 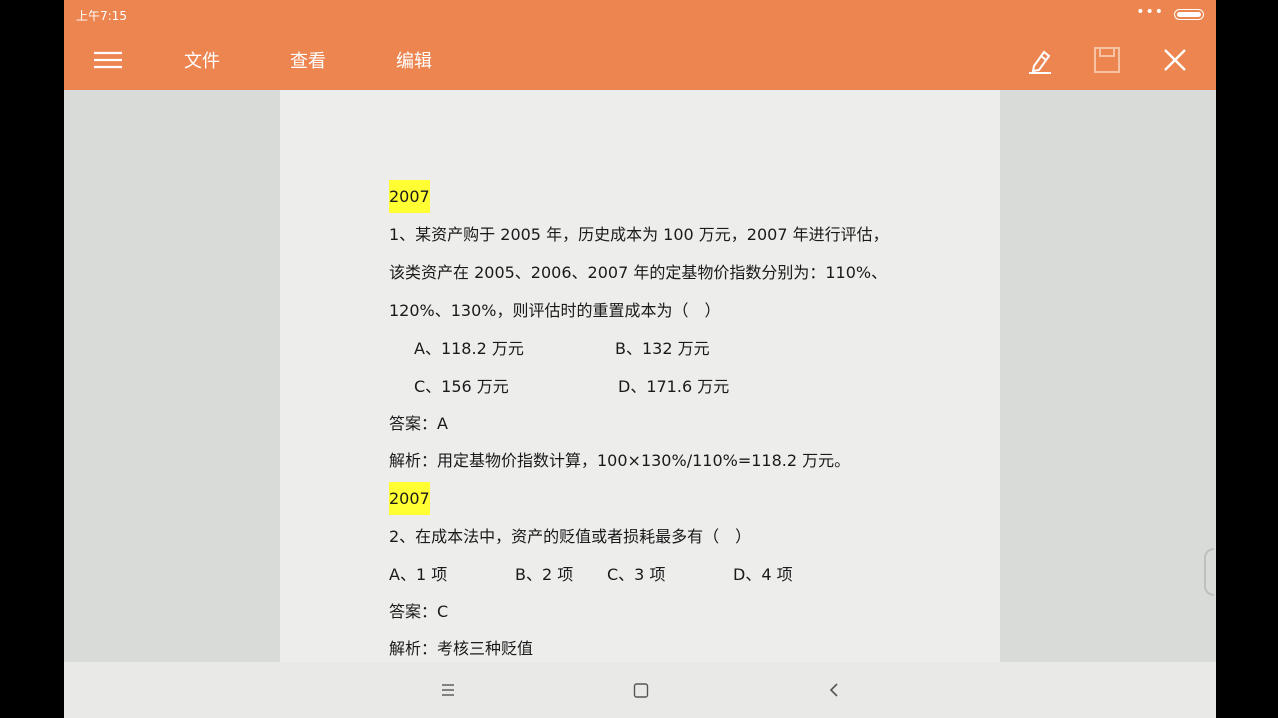 I want to click on status-bar: 上午7:15 •••, so click(x=640, y=15).